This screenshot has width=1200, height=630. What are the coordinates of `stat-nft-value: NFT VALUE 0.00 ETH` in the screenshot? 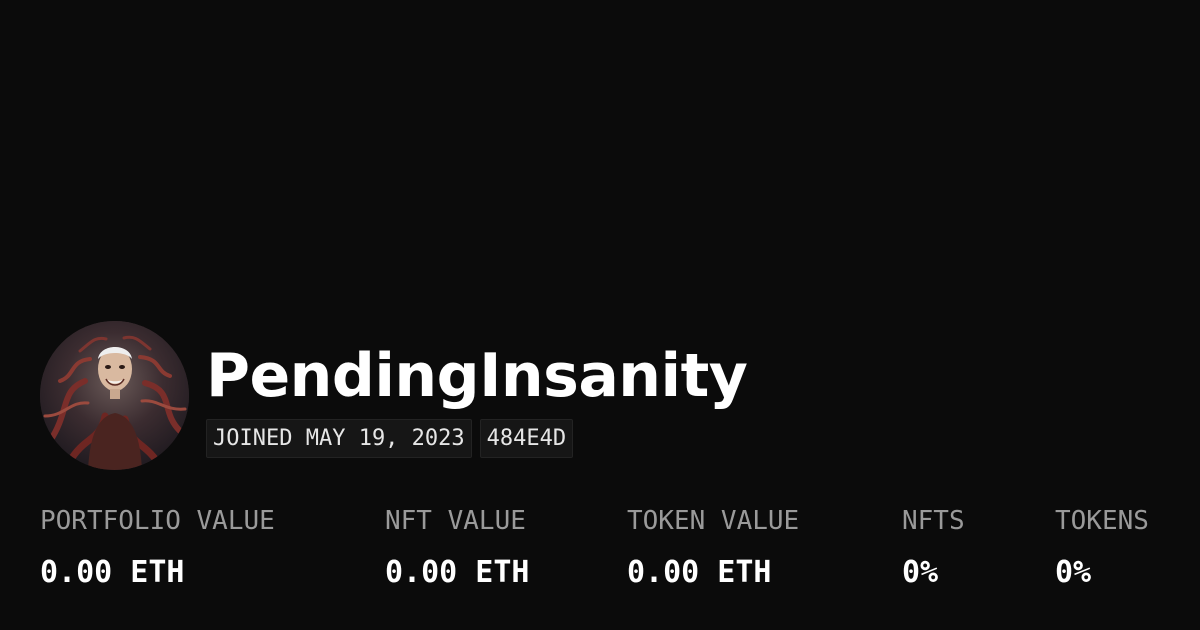 It's located at (457, 548).